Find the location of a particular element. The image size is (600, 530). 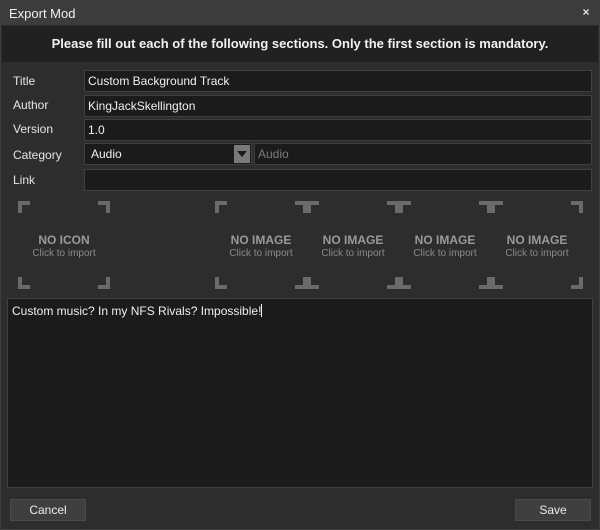

title-label: Title is located at coordinates (24, 81).